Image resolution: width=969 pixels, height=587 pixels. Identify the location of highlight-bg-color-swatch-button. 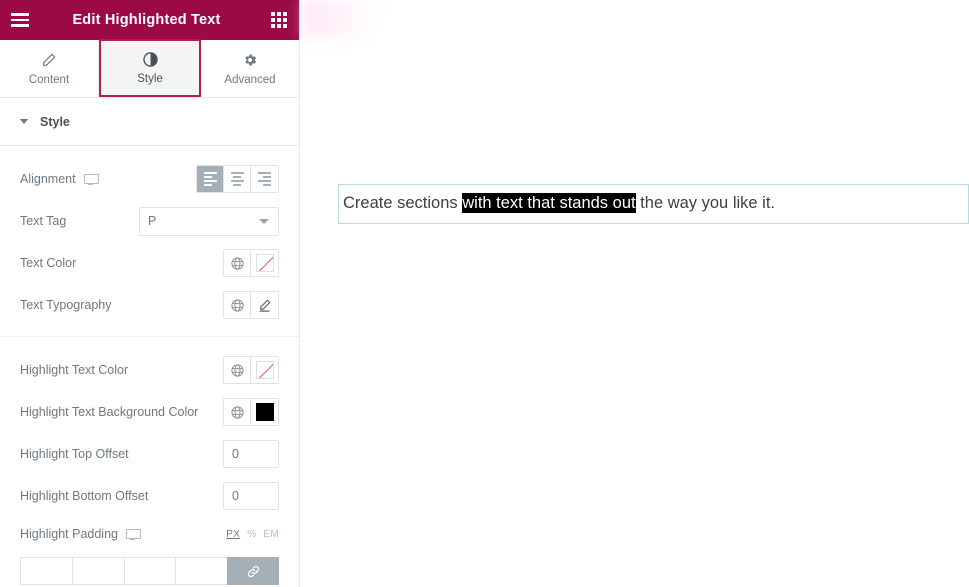
(264, 412).